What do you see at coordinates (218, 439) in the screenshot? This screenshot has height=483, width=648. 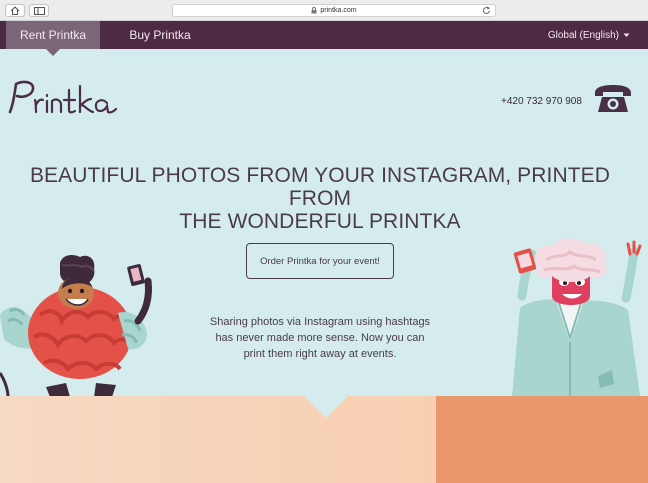 I see `bottom-panel-peach` at bounding box center [218, 439].